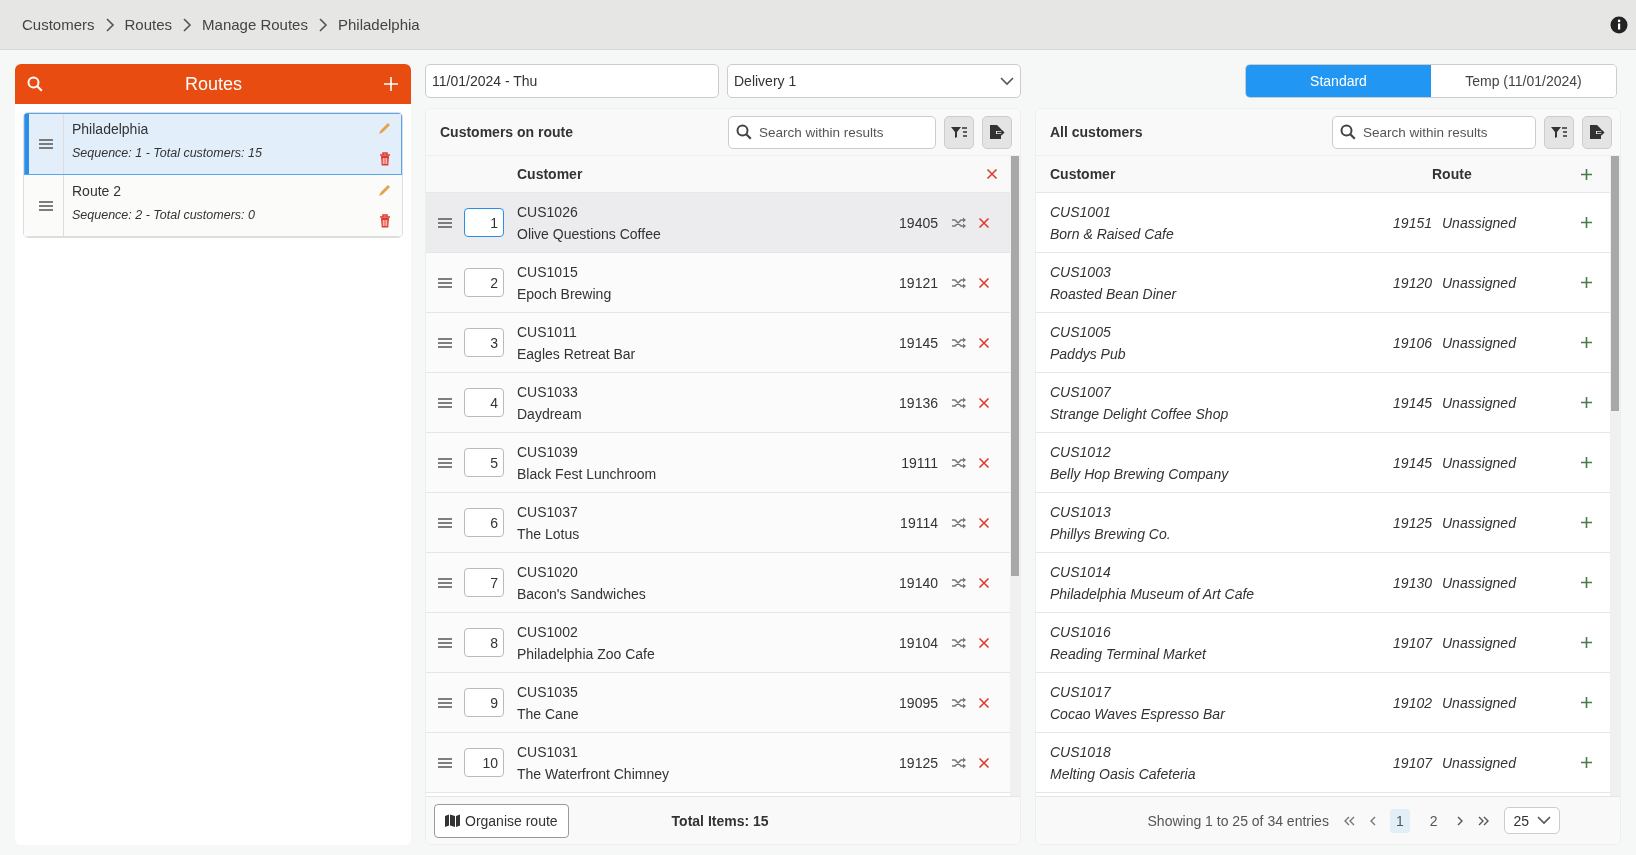 This screenshot has height=855, width=1636. Describe the element at coordinates (484, 582) in the screenshot. I see `sequence-input: 7` at that location.